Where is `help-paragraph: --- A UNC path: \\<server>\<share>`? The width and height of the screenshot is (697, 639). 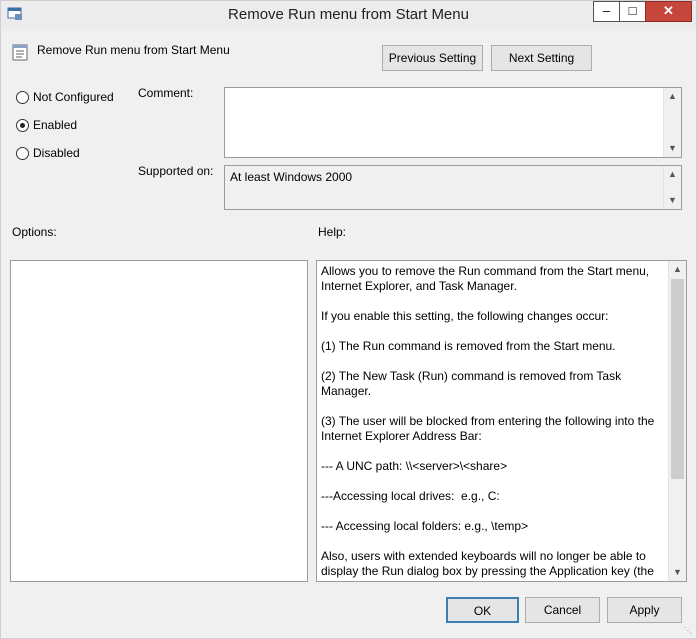
help-paragraph: --- A UNC path: \\<server>\<share> is located at coordinates (414, 466).